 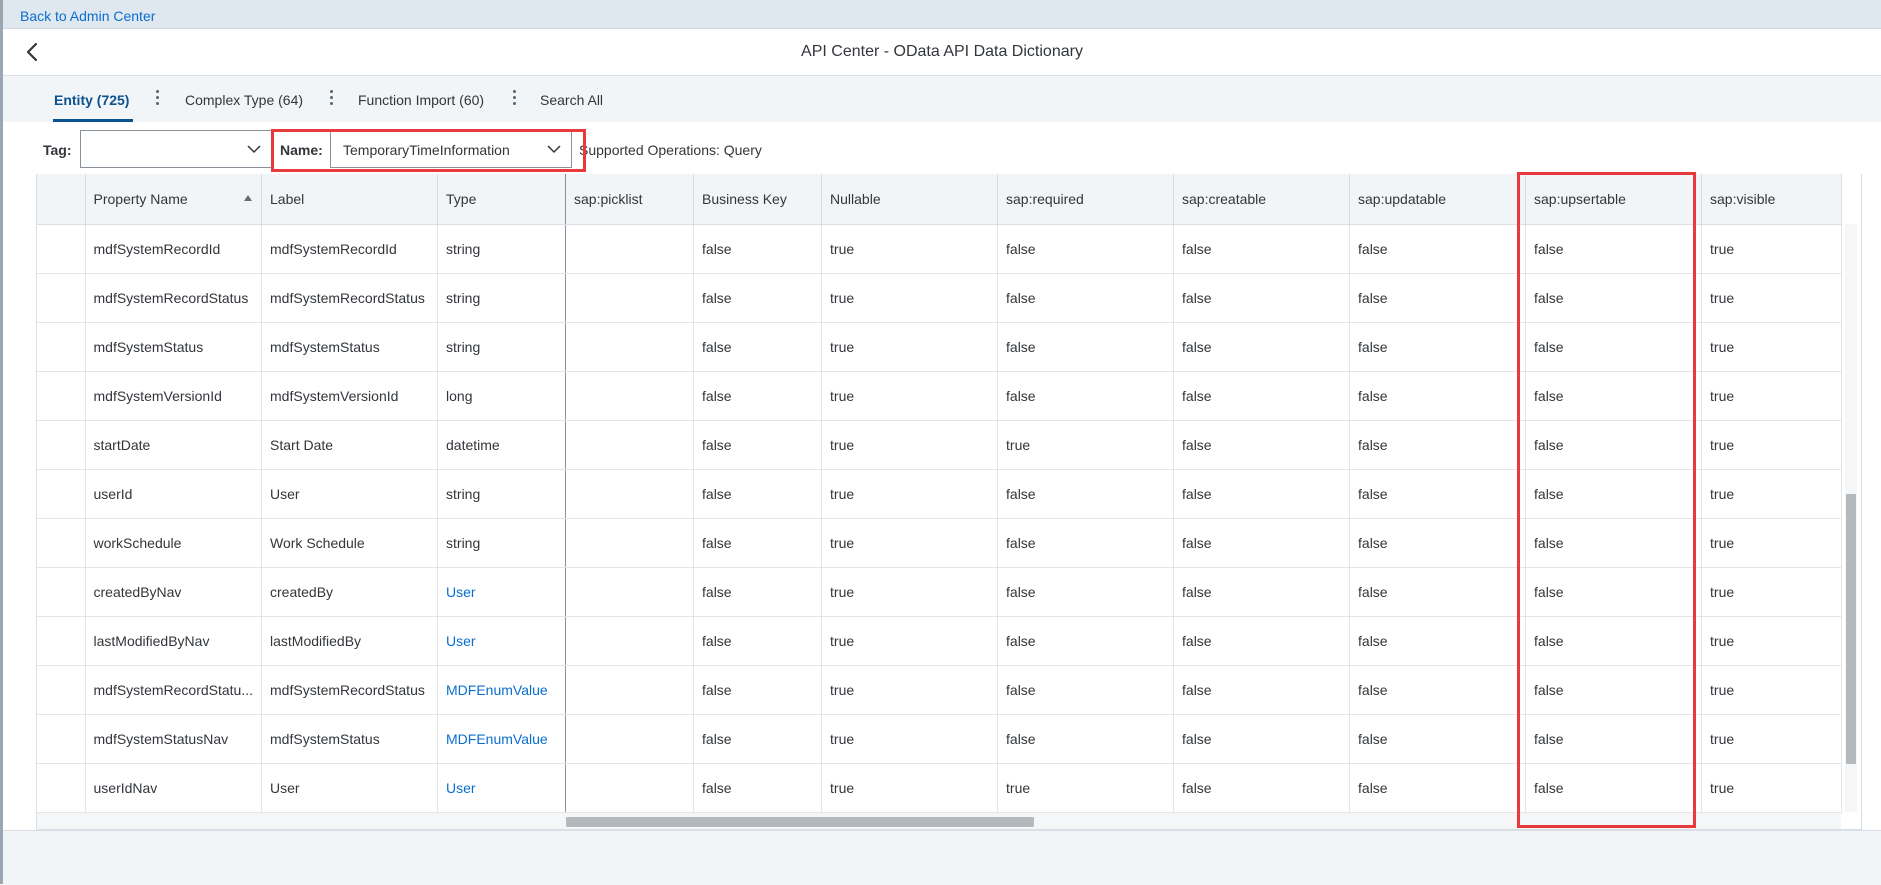 I want to click on cell-property-name: workSchedule, so click(x=174, y=543).